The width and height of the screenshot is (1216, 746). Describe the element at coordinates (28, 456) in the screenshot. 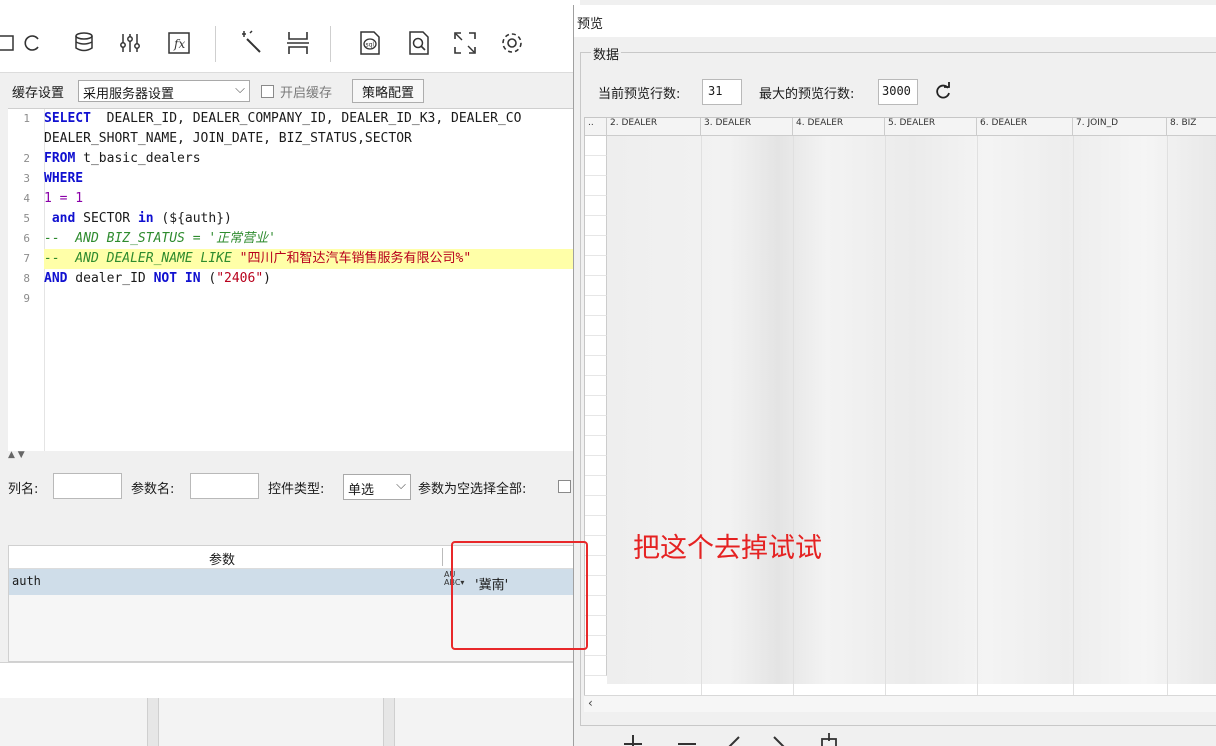

I see `splitter-arrows-icon: ▲ ▼` at that location.